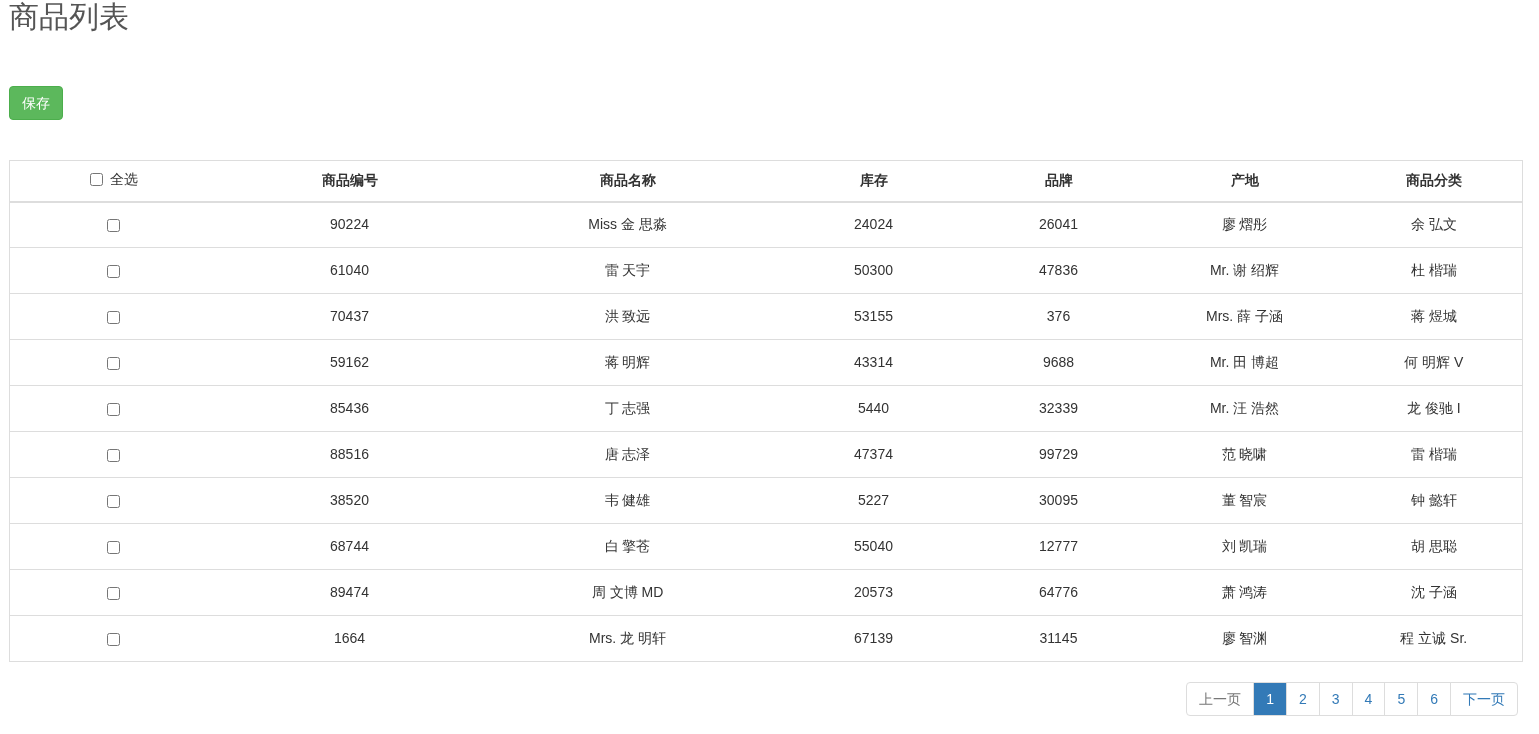 Image resolution: width=1539 pixels, height=734 pixels. What do you see at coordinates (1058, 546) in the screenshot?
I see `table-cell: 12777` at bounding box center [1058, 546].